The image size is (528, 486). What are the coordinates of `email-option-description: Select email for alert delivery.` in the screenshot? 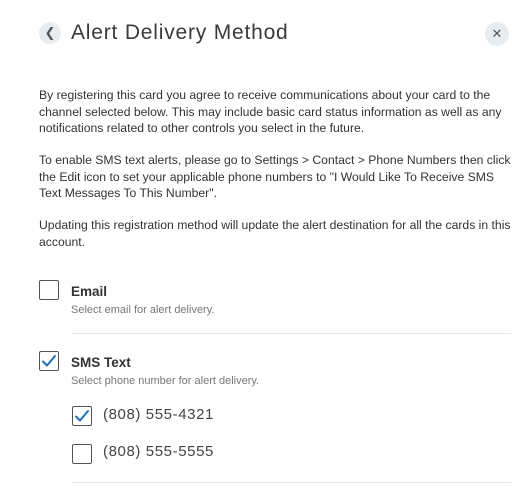 It's located at (143, 310).